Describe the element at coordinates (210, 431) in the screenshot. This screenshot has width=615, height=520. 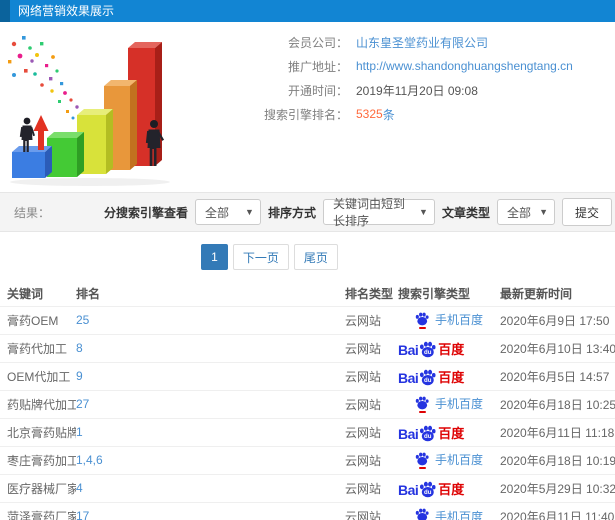
I see `rank-link: 1` at that location.